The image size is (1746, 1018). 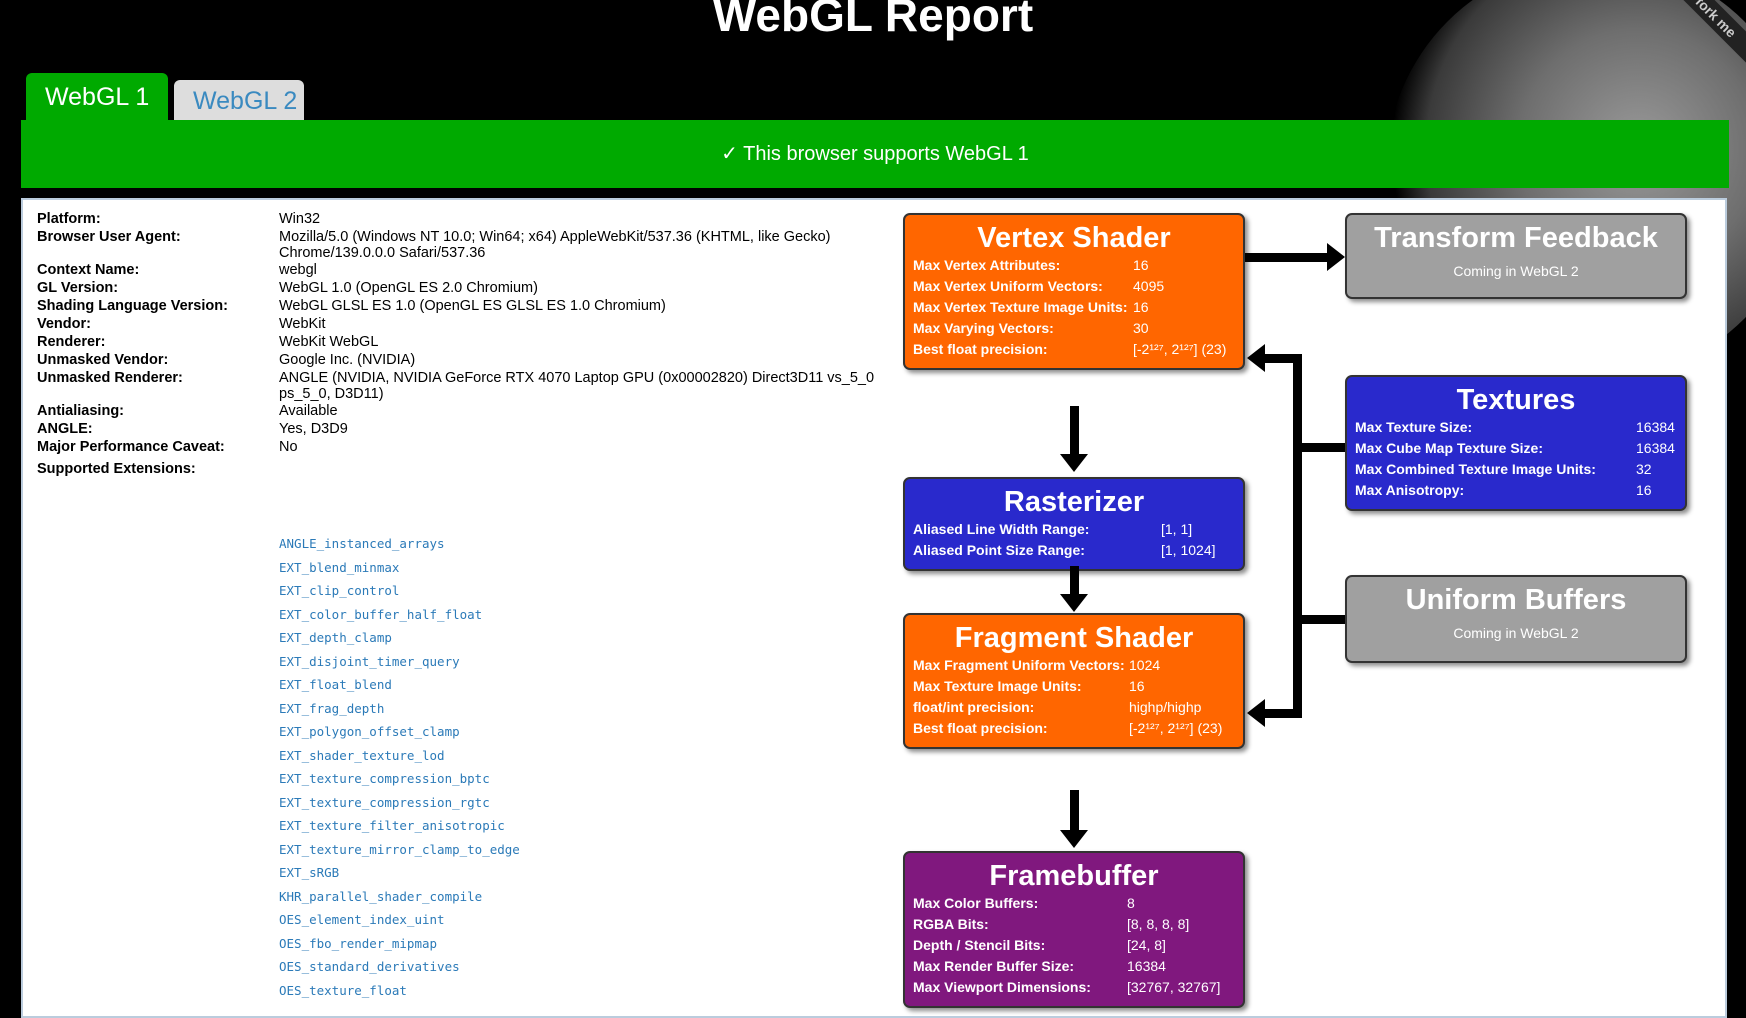 I want to click on extension-link: OES_element_index_uint, so click(x=399, y=920).